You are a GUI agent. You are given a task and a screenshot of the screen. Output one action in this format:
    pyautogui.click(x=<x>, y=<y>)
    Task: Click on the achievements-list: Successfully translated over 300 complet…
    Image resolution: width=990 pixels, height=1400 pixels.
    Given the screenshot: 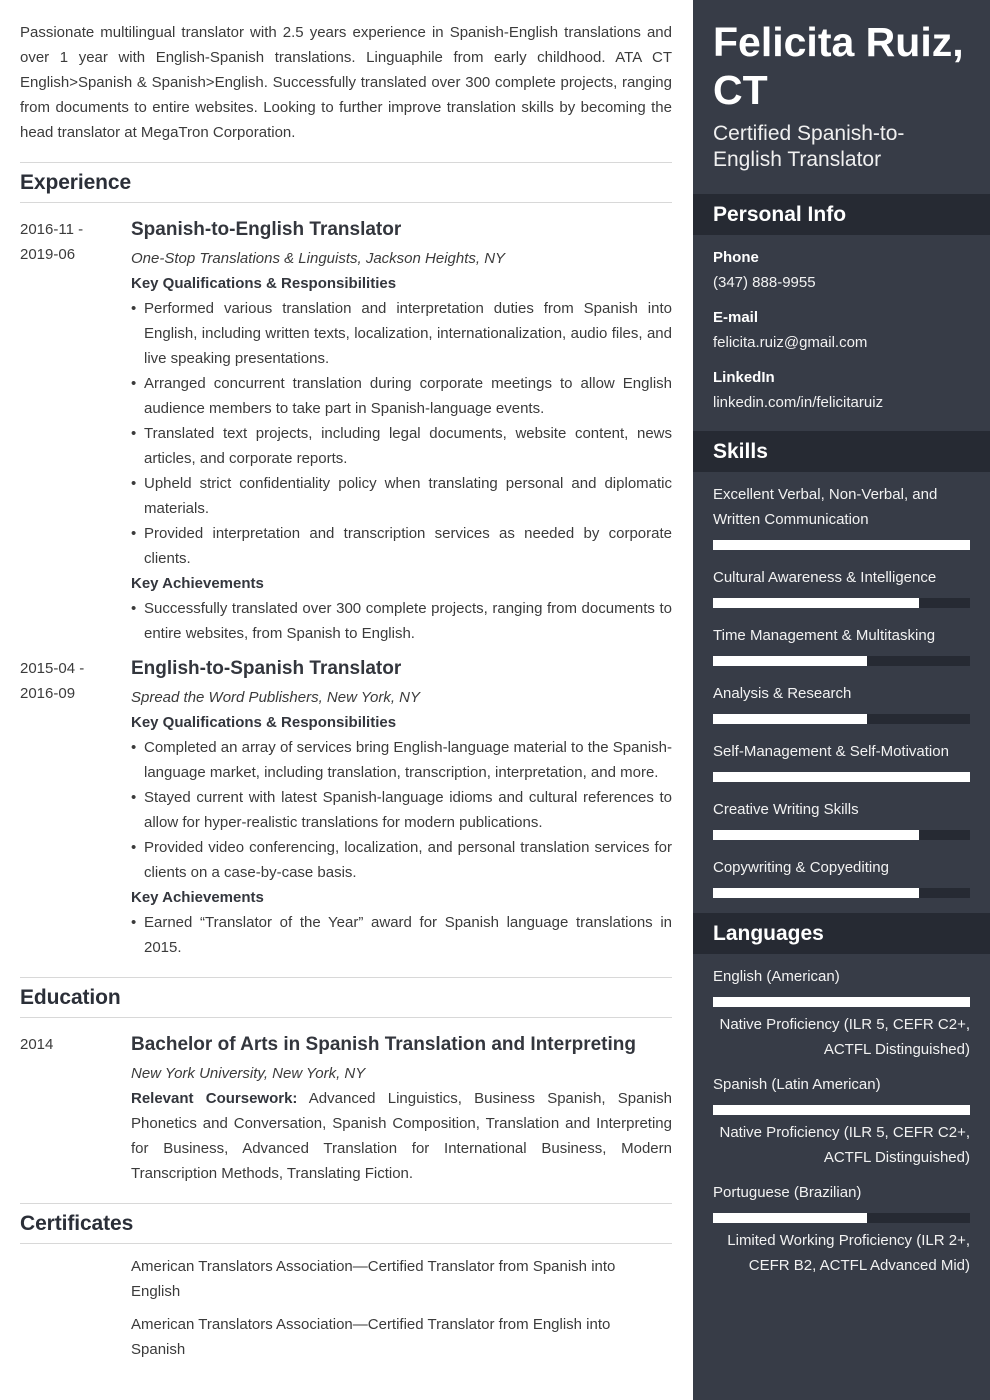 What is the action you would take?
    pyautogui.click(x=401, y=621)
    